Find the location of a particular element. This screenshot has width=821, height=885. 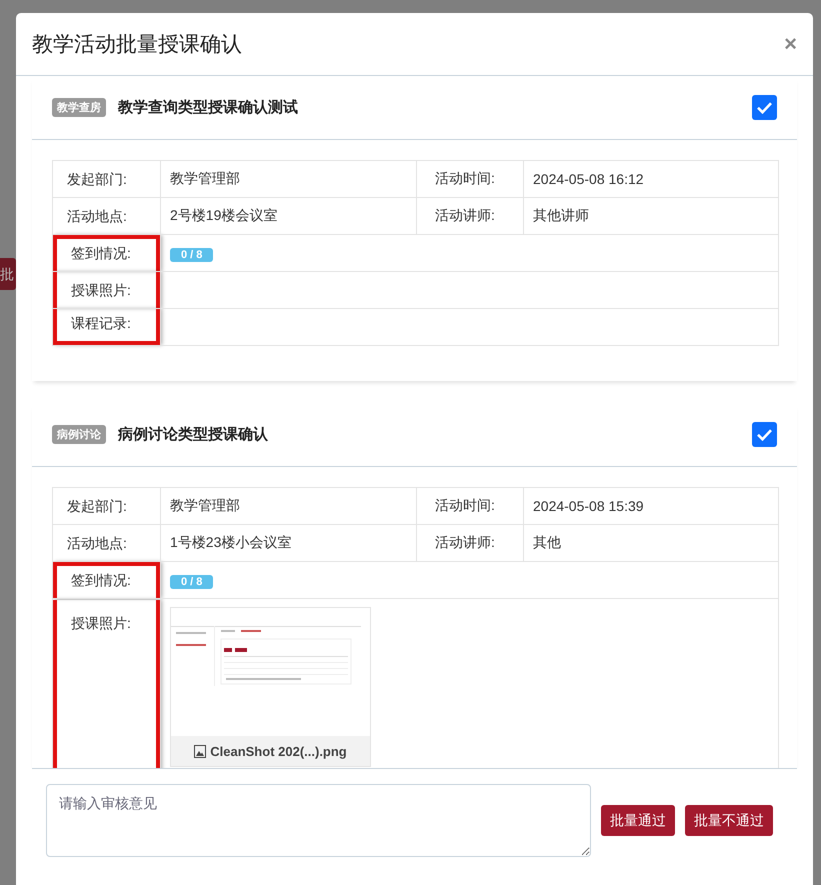

field-label: 课程记录: is located at coordinates (106, 327).